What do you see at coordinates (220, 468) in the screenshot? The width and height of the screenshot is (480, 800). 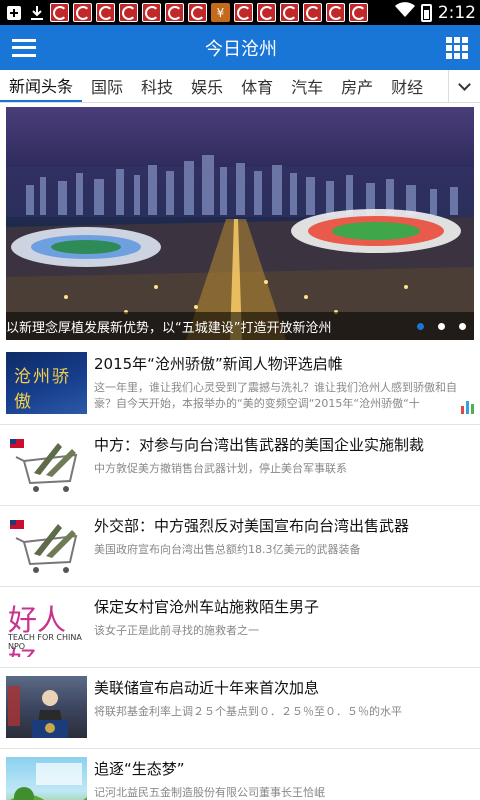 I see `news-summary: 中方敦促美方撤销售台武器计划，停止美台军事联系` at bounding box center [220, 468].